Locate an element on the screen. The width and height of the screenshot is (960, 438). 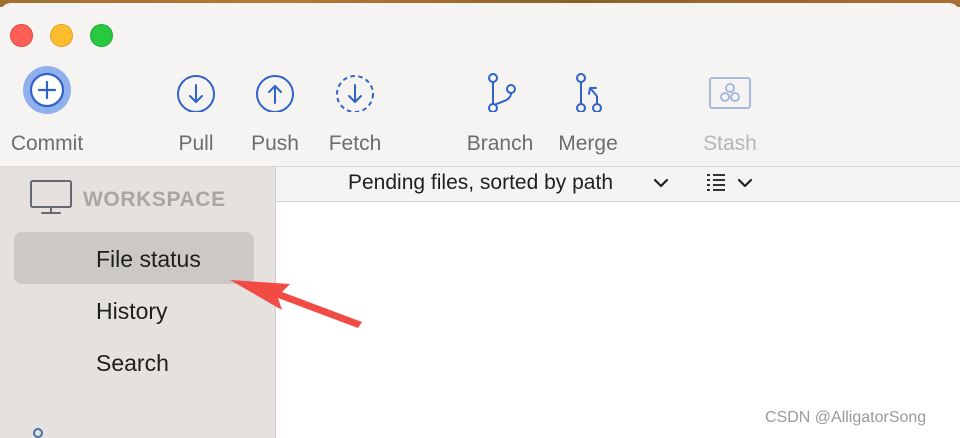
sidebar-item-file-status: File status is located at coordinates (134, 258).